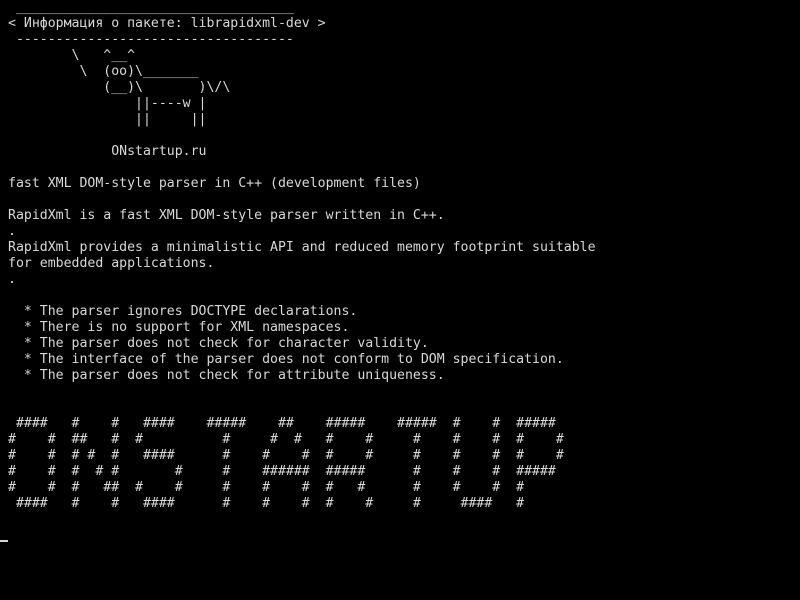 Image resolution: width=800 pixels, height=600 pixels. Describe the element at coordinates (167, 23) in the screenshot. I see `cowsay-bubble-text: < Информация о пакете: librapidxml-dev >` at that location.